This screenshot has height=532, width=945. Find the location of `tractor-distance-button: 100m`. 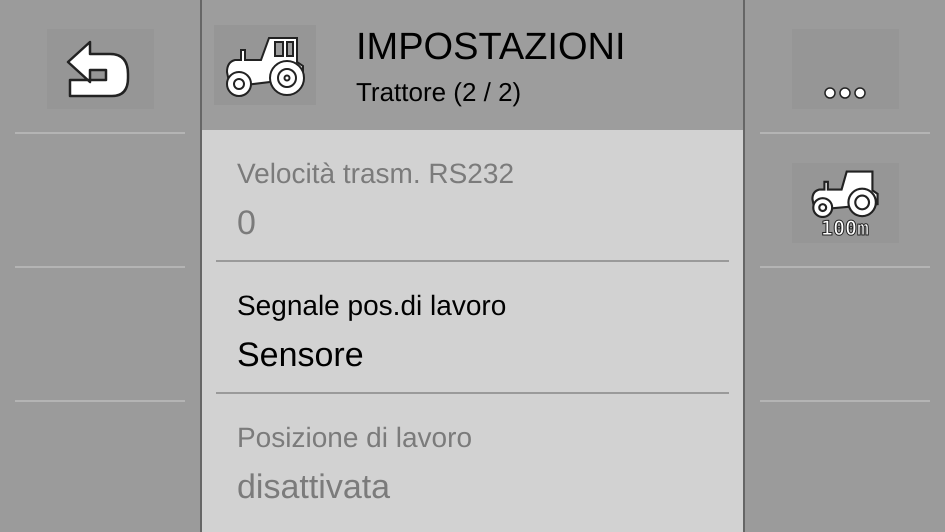

tractor-distance-button: 100m is located at coordinates (845, 203).